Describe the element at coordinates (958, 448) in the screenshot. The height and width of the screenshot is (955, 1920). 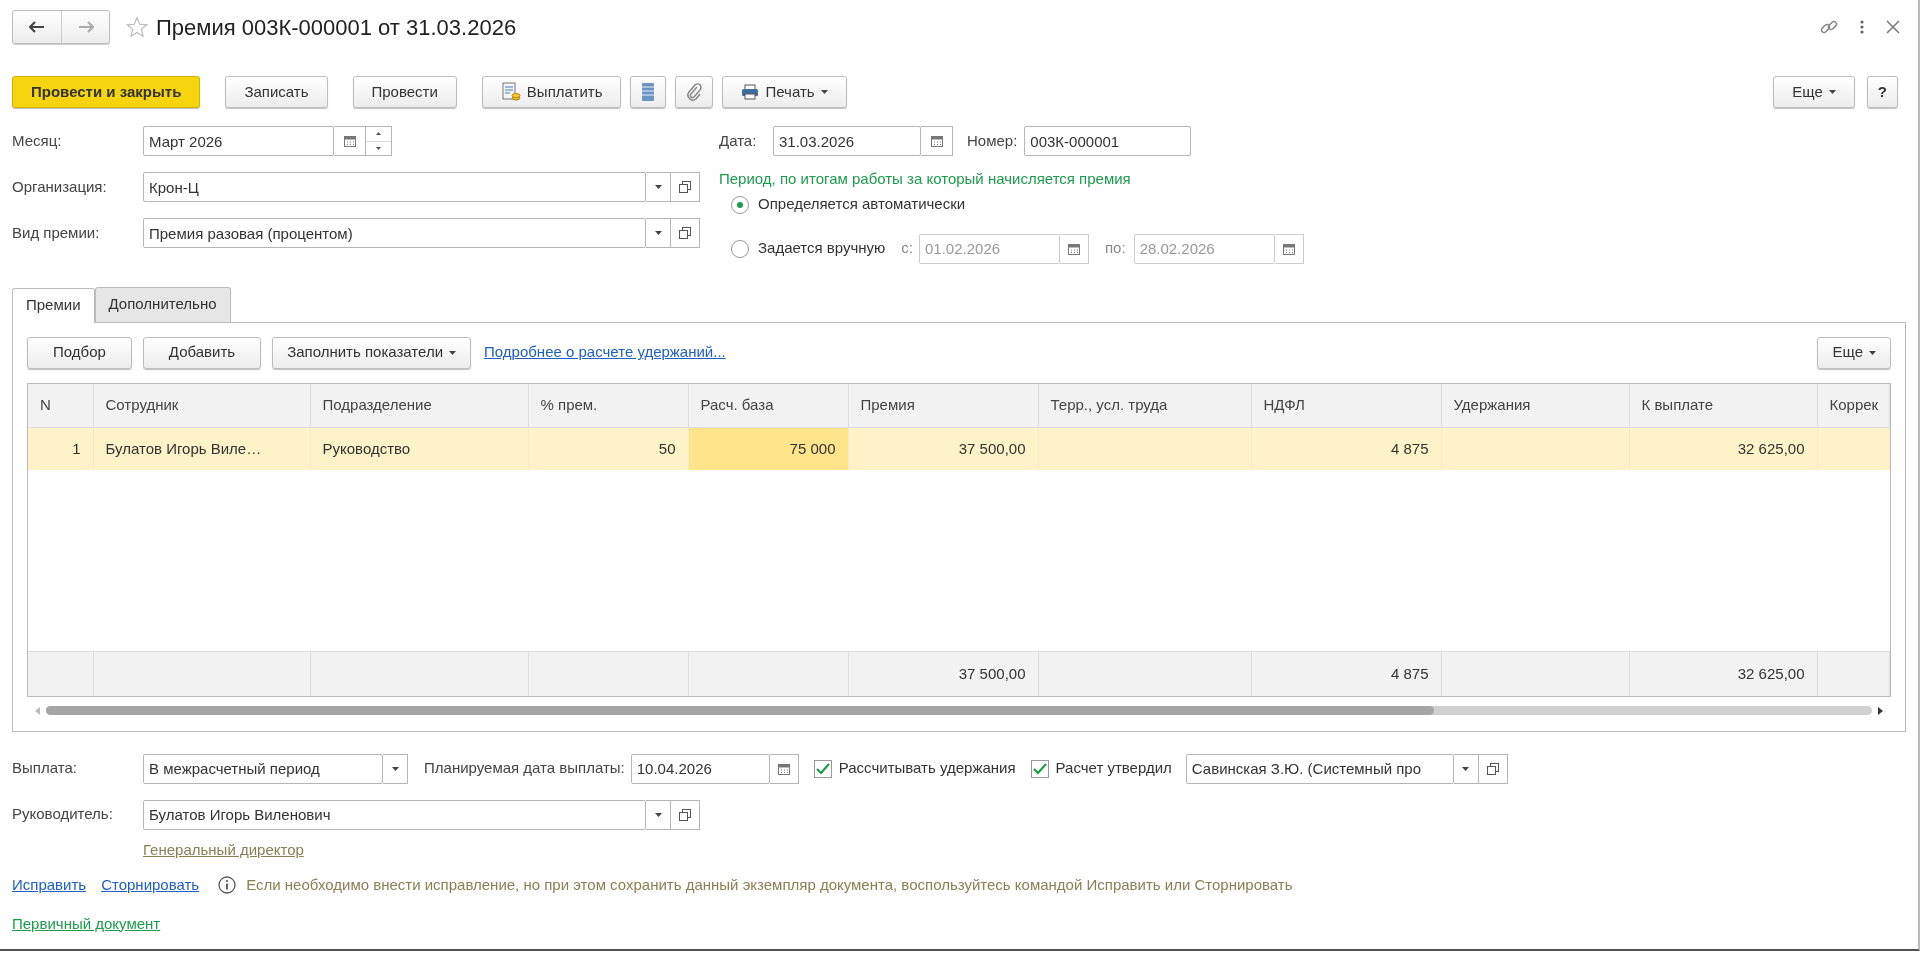
I see `table-row: 1 Булатов Игорь Виле… Руководство 50 75 000 37 500,00 4 875 32 625,00` at that location.